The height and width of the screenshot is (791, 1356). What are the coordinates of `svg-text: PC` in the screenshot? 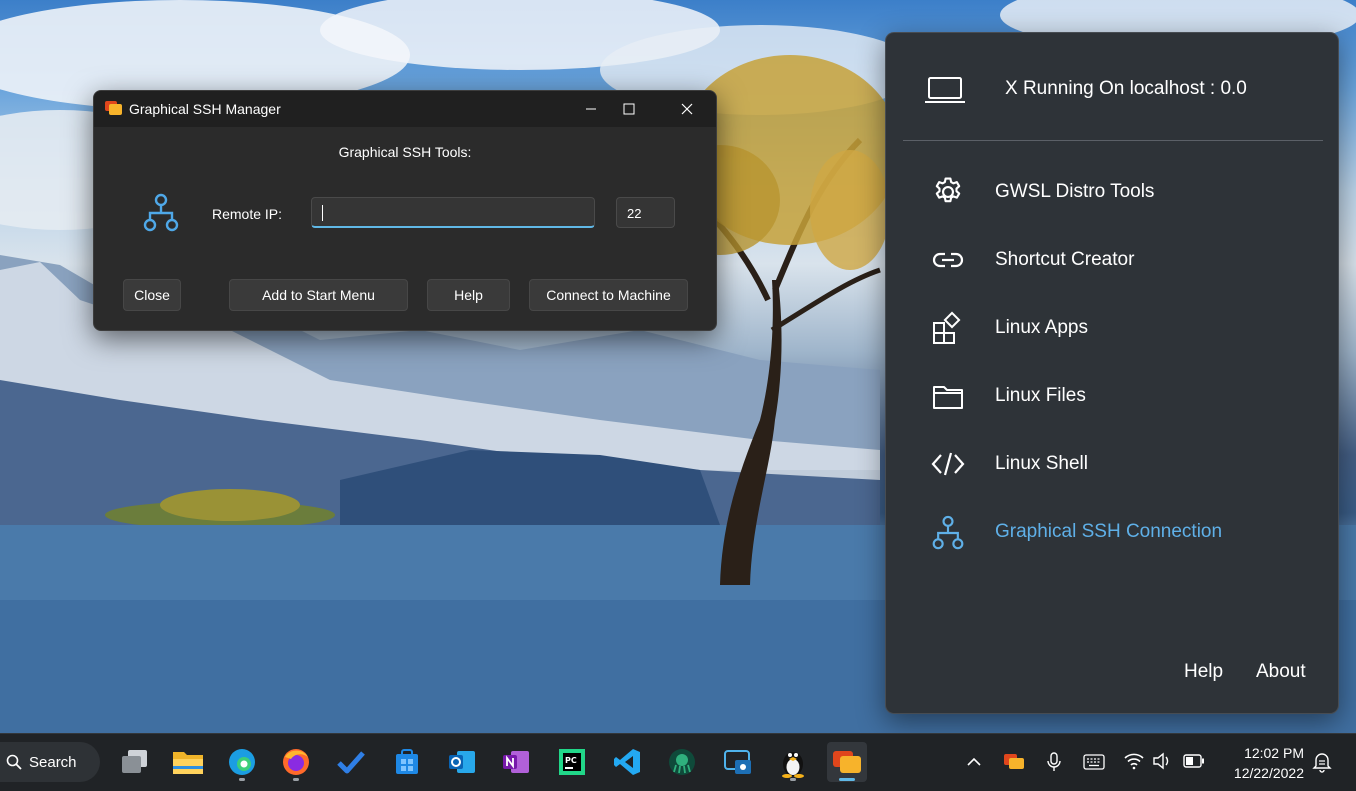 It's located at (571, 760).